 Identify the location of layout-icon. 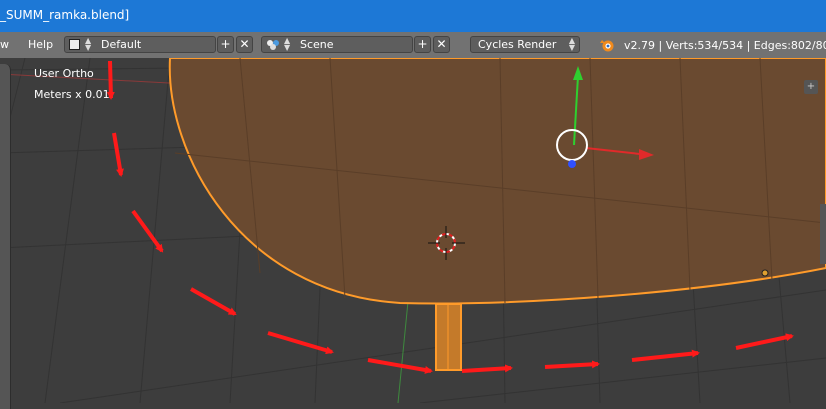
(74, 44).